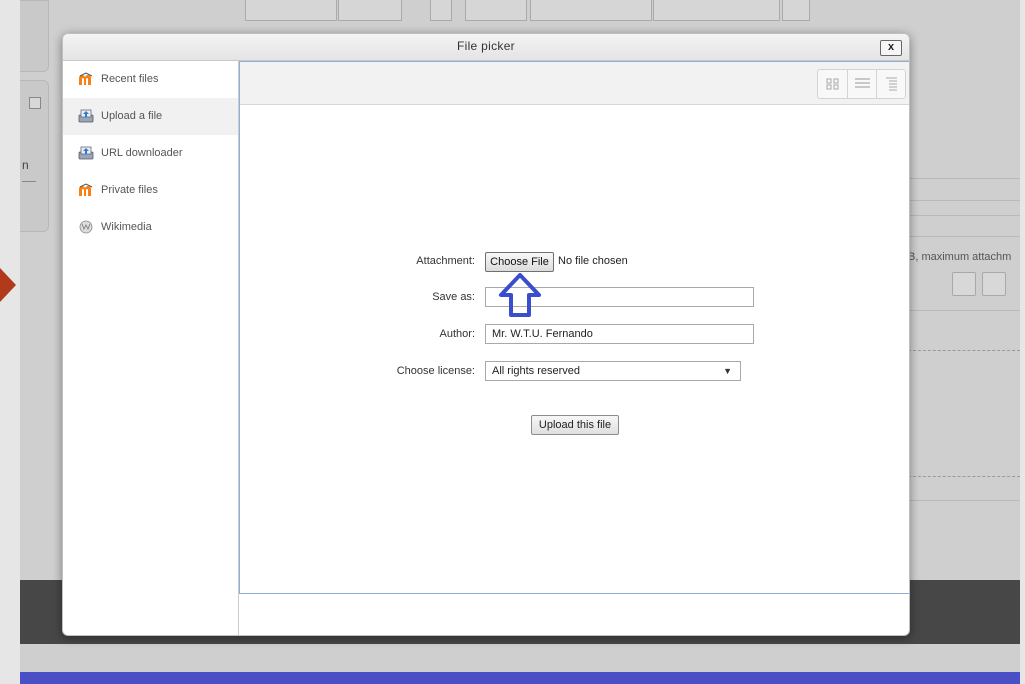 The image size is (1025, 684). What do you see at coordinates (960, 257) in the screenshot?
I see `background-max-attachments-text: B, maximum attachm` at bounding box center [960, 257].